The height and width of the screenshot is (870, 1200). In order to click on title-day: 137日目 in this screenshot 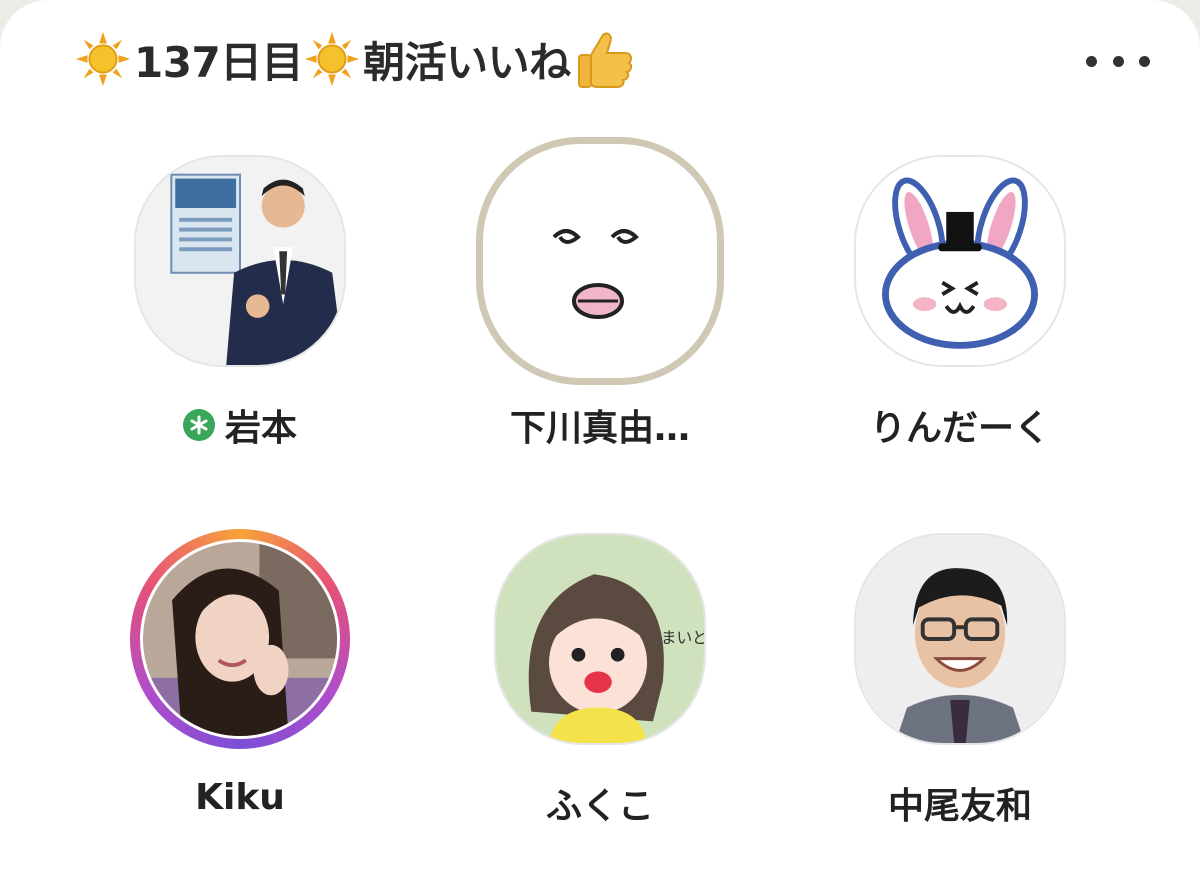, I will do `click(219, 62)`.